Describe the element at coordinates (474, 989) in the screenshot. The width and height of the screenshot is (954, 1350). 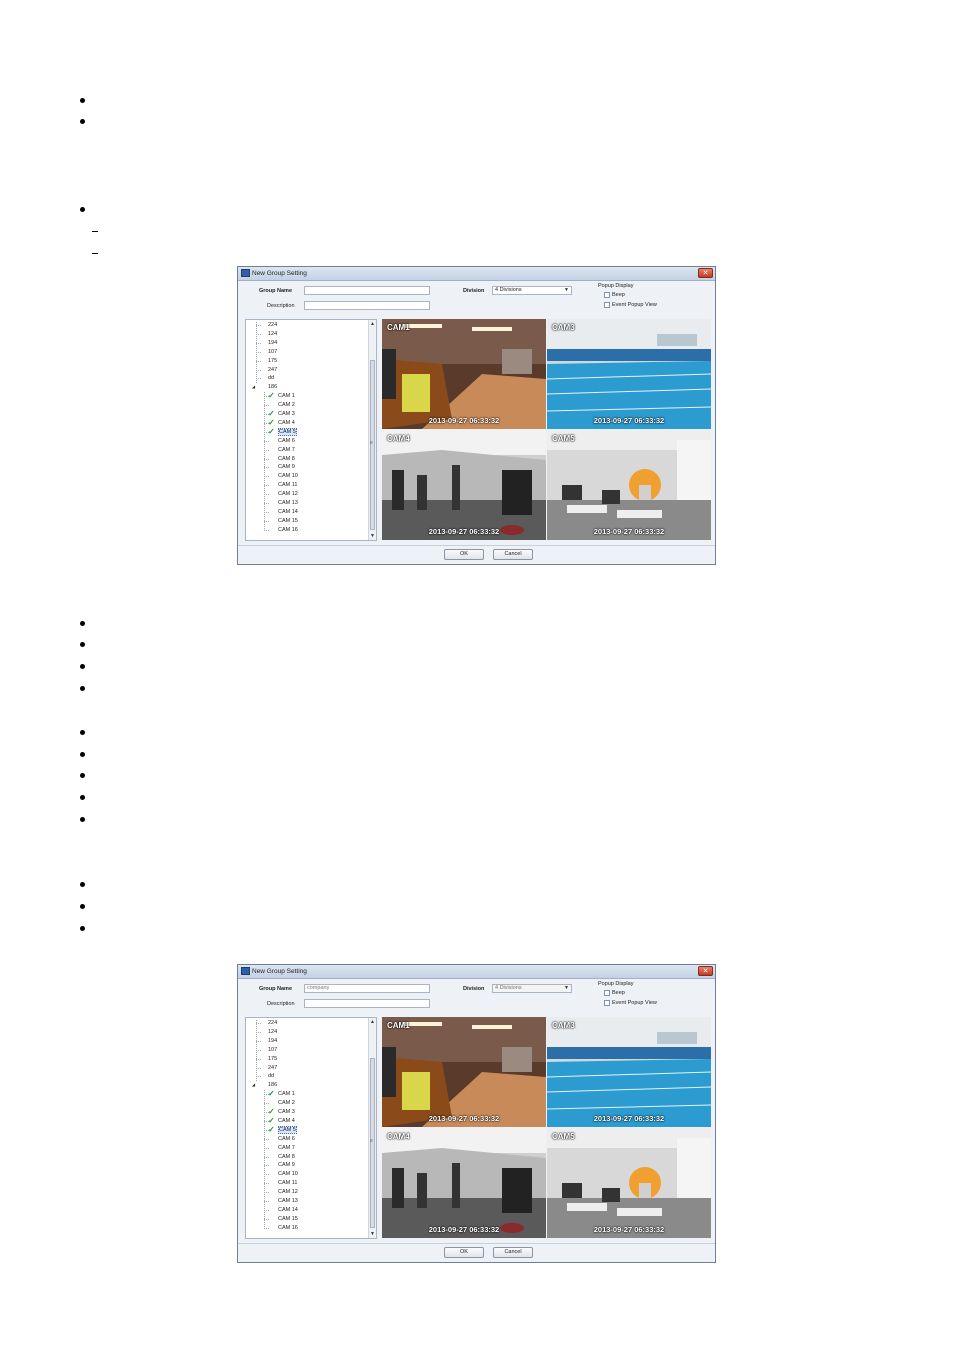
I see `division-label: Division` at that location.